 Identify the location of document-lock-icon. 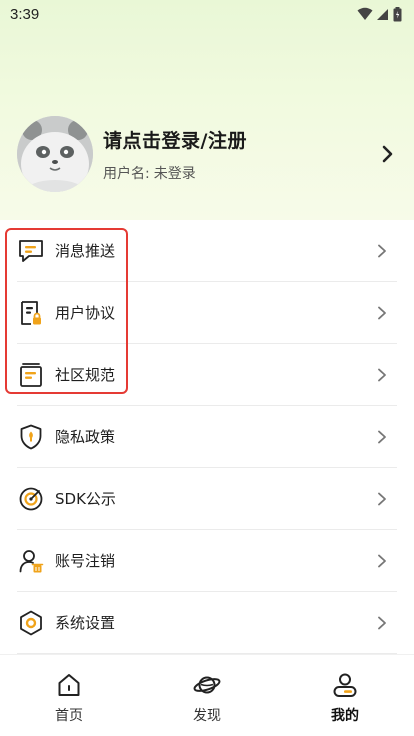
(31, 312).